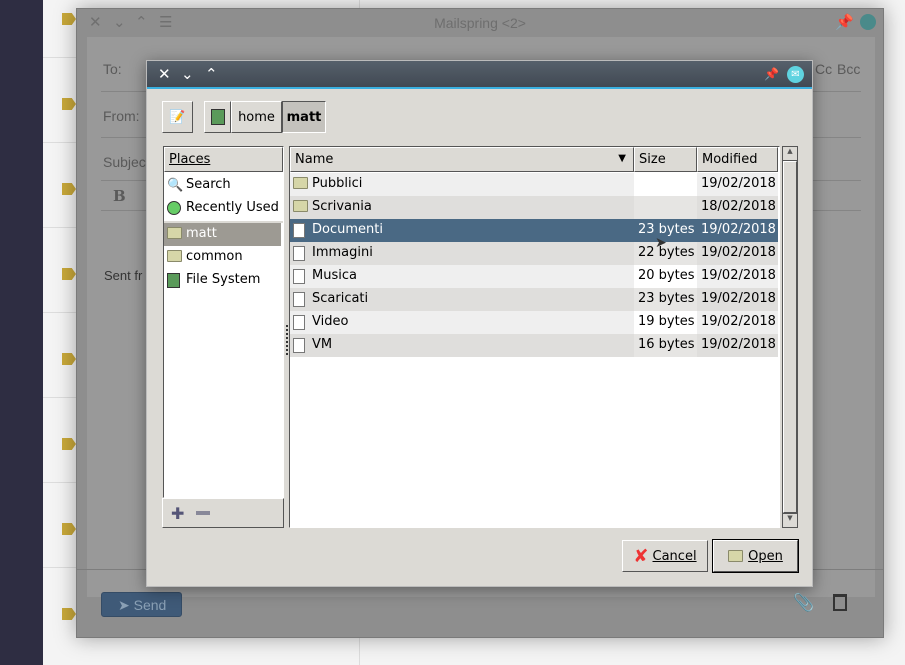  Describe the element at coordinates (479, 75) in the screenshot. I see `dialog-titlebar: ✕ ⌄ ⌃ 📌 ✉` at that location.